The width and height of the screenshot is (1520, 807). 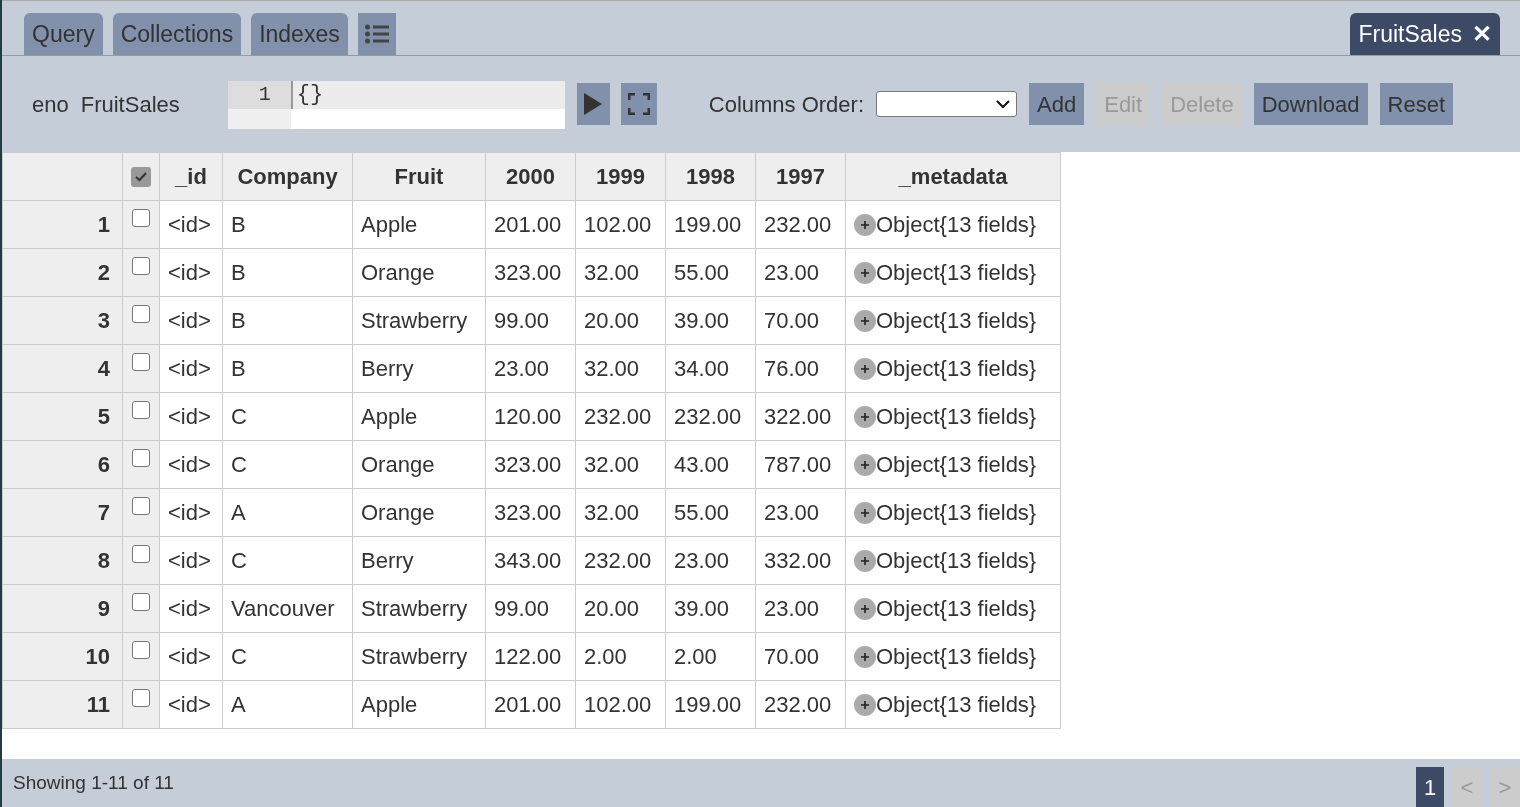 I want to click on fullscreen-button, so click(x=638, y=104).